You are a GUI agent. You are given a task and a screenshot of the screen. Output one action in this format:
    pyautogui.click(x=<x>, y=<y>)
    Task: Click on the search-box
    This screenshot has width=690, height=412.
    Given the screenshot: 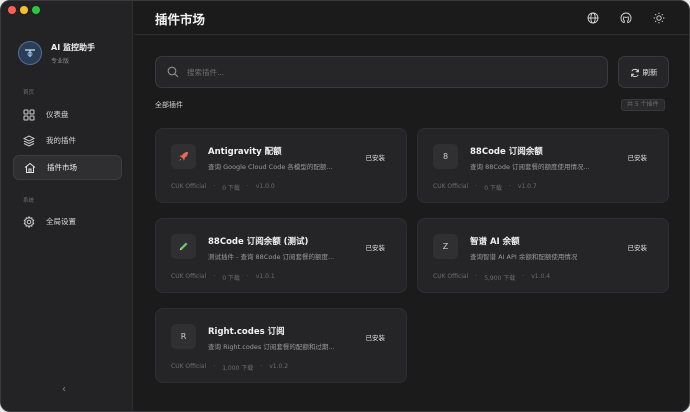 What is the action you would take?
    pyautogui.click(x=381, y=72)
    